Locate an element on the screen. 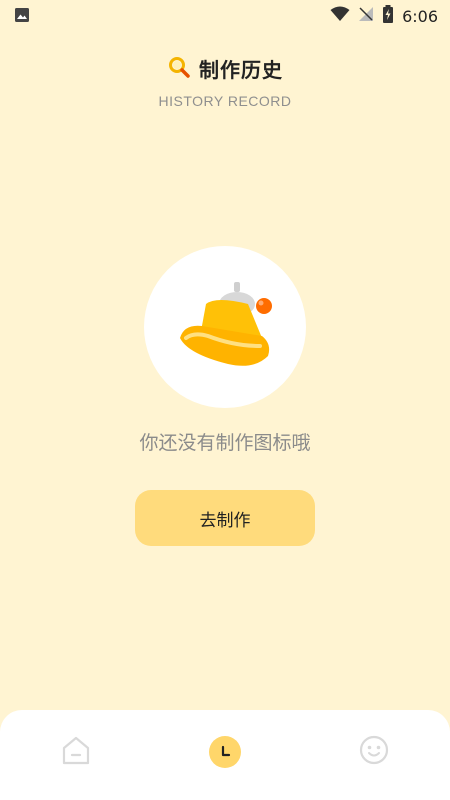  clock-icon is located at coordinates (225, 752).